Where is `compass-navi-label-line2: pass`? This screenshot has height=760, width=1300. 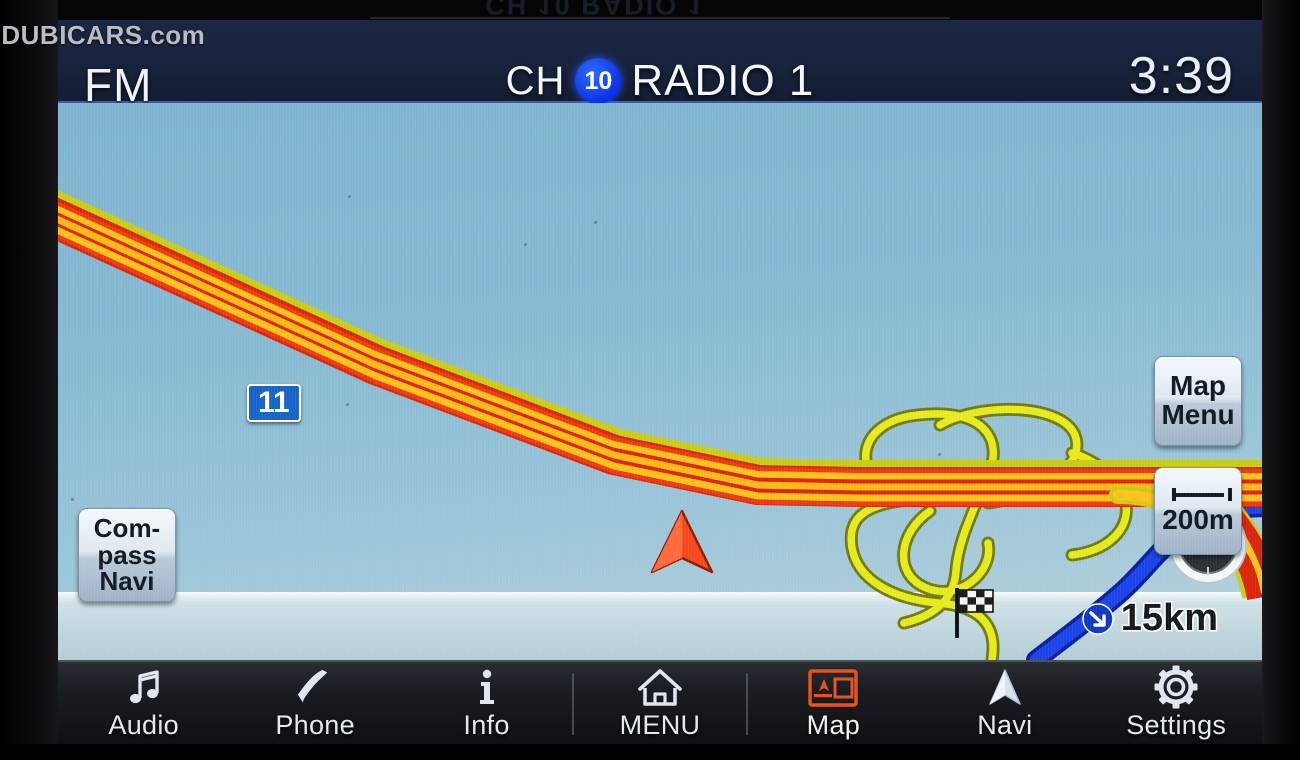
compass-navi-label-line2: pass is located at coordinates (127, 554).